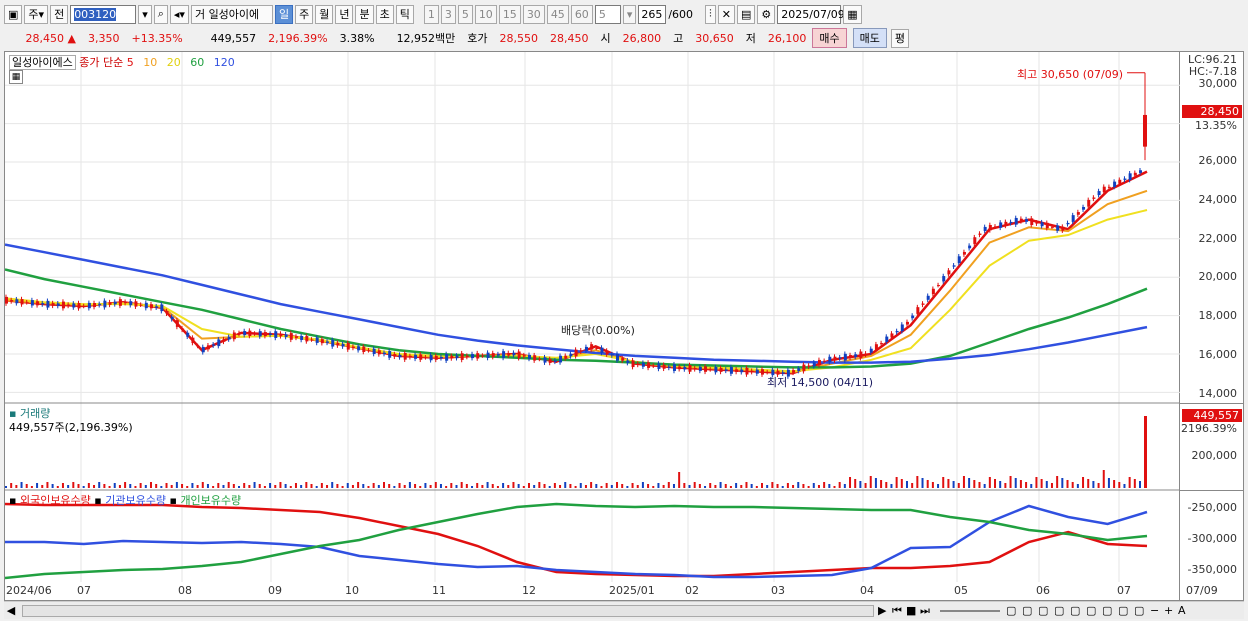 The width and height of the screenshot is (1248, 621). Describe the element at coordinates (899, 611) in the screenshot. I see `first-icon: ⏮` at that location.